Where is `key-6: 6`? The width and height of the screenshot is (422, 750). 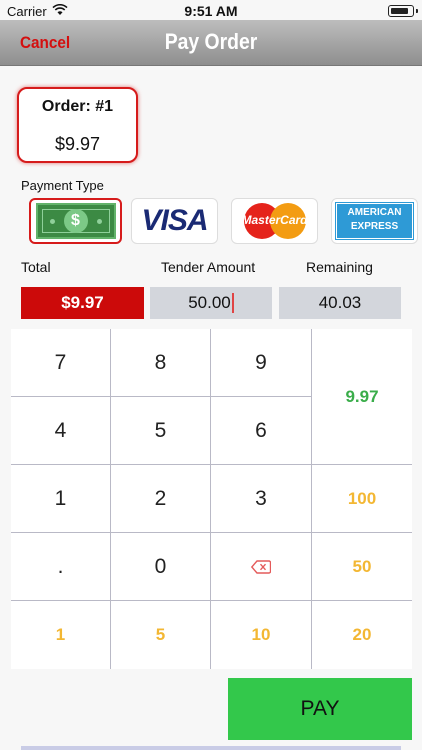 key-6: 6 is located at coordinates (261, 431).